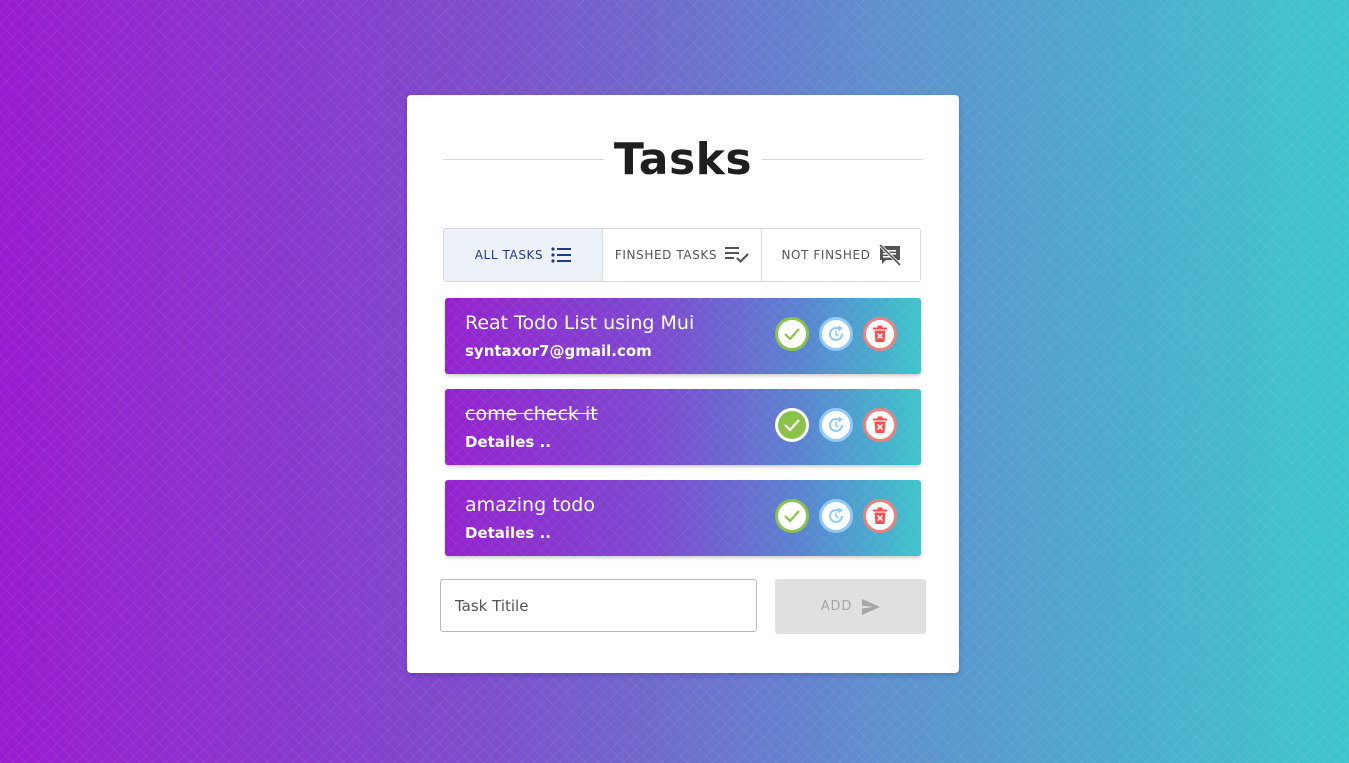  Describe the element at coordinates (531, 414) in the screenshot. I see `task-title: come check it` at that location.